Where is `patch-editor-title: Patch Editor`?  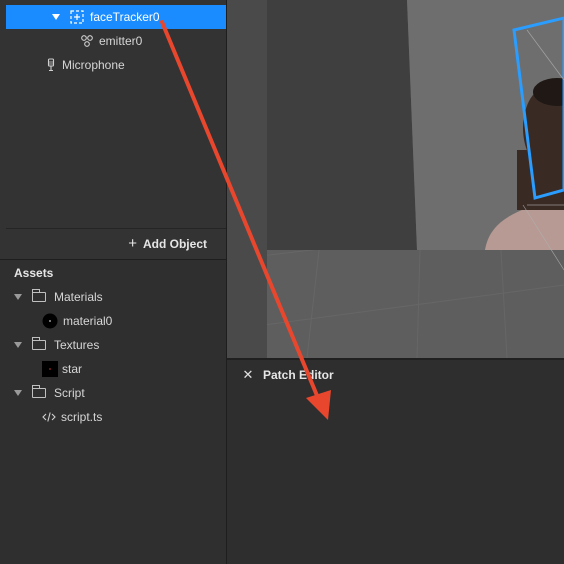 patch-editor-title: Patch Editor is located at coordinates (298, 375).